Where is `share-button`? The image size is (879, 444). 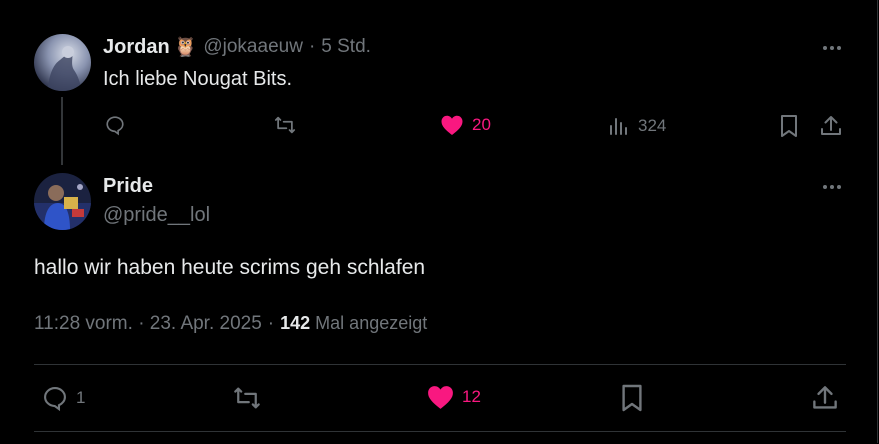
share-button is located at coordinates (831, 126).